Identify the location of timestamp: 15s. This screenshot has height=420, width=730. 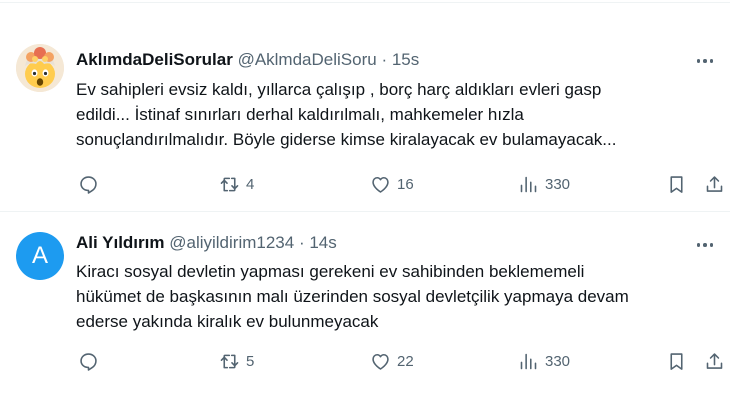
(405, 59).